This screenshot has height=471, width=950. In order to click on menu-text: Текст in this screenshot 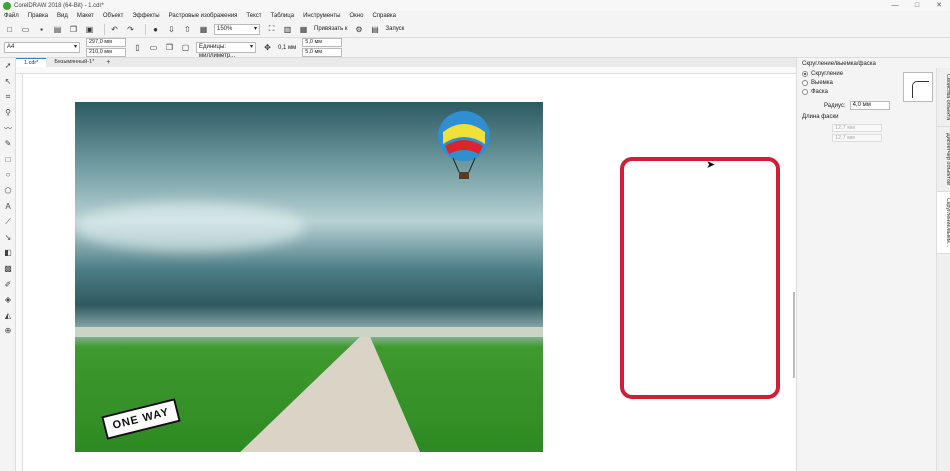, I will do `click(253, 16)`.